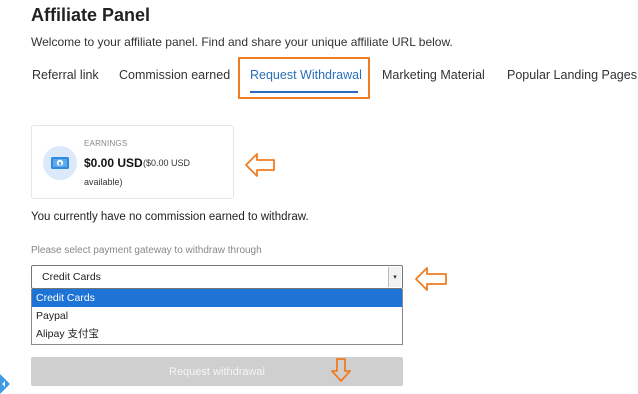  I want to click on tab-referral-link: Referral link, so click(65, 75).